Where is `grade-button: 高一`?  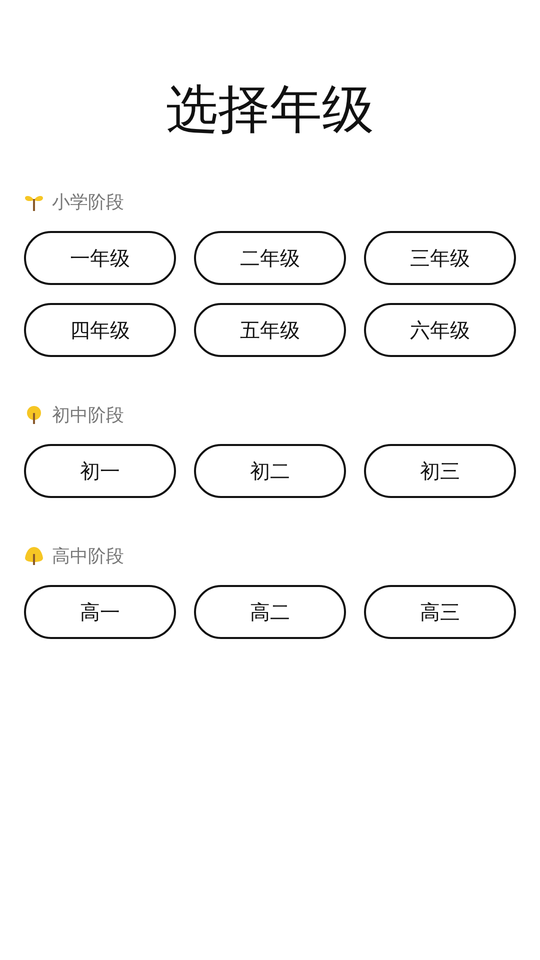 grade-button: 高一 is located at coordinates (100, 612).